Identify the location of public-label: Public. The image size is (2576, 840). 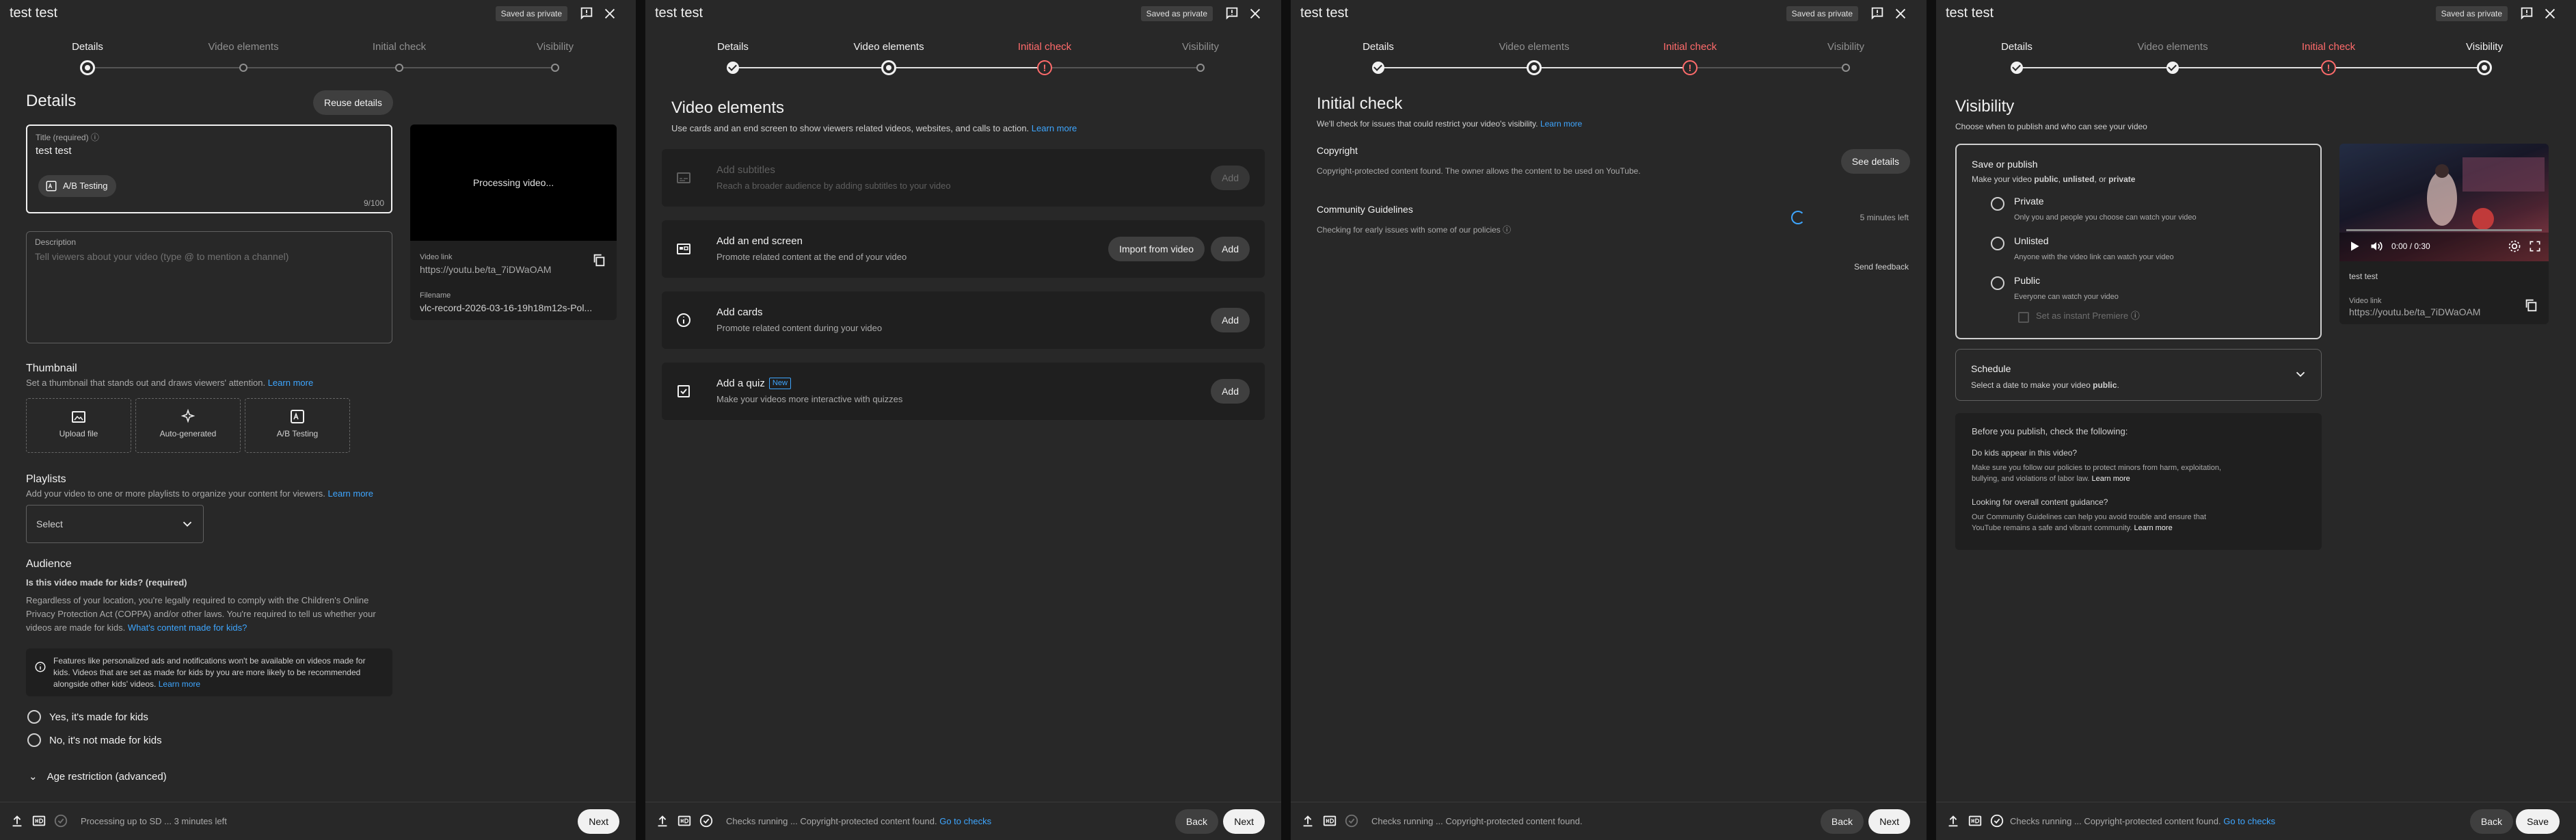
(2027, 280).